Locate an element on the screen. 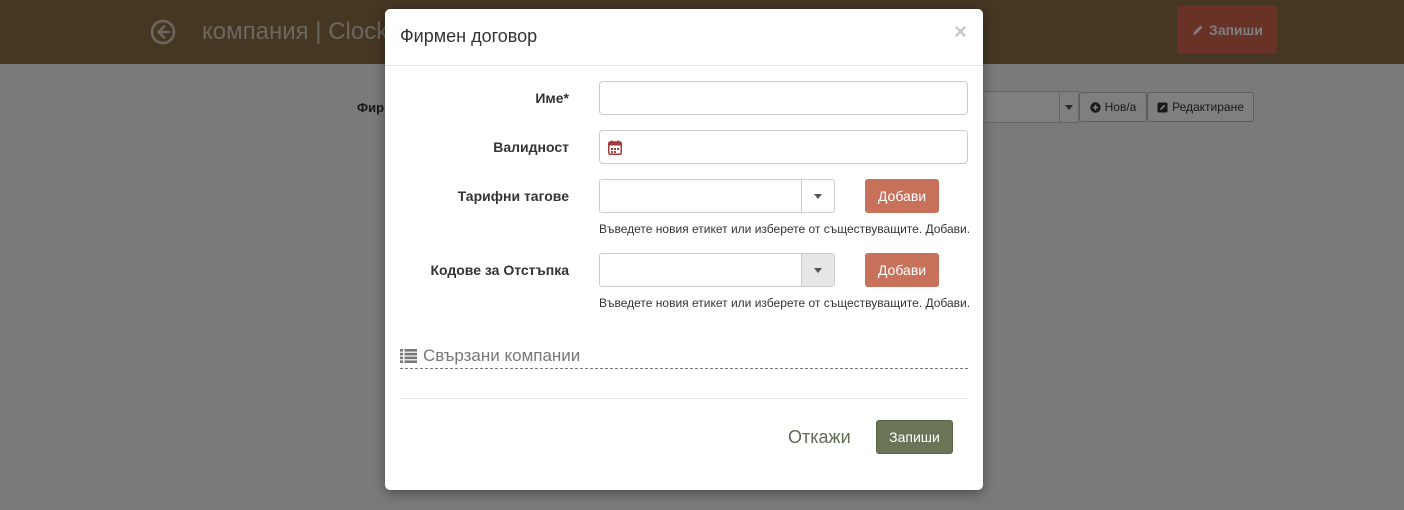  validity-label: Валидност is located at coordinates (531, 147).